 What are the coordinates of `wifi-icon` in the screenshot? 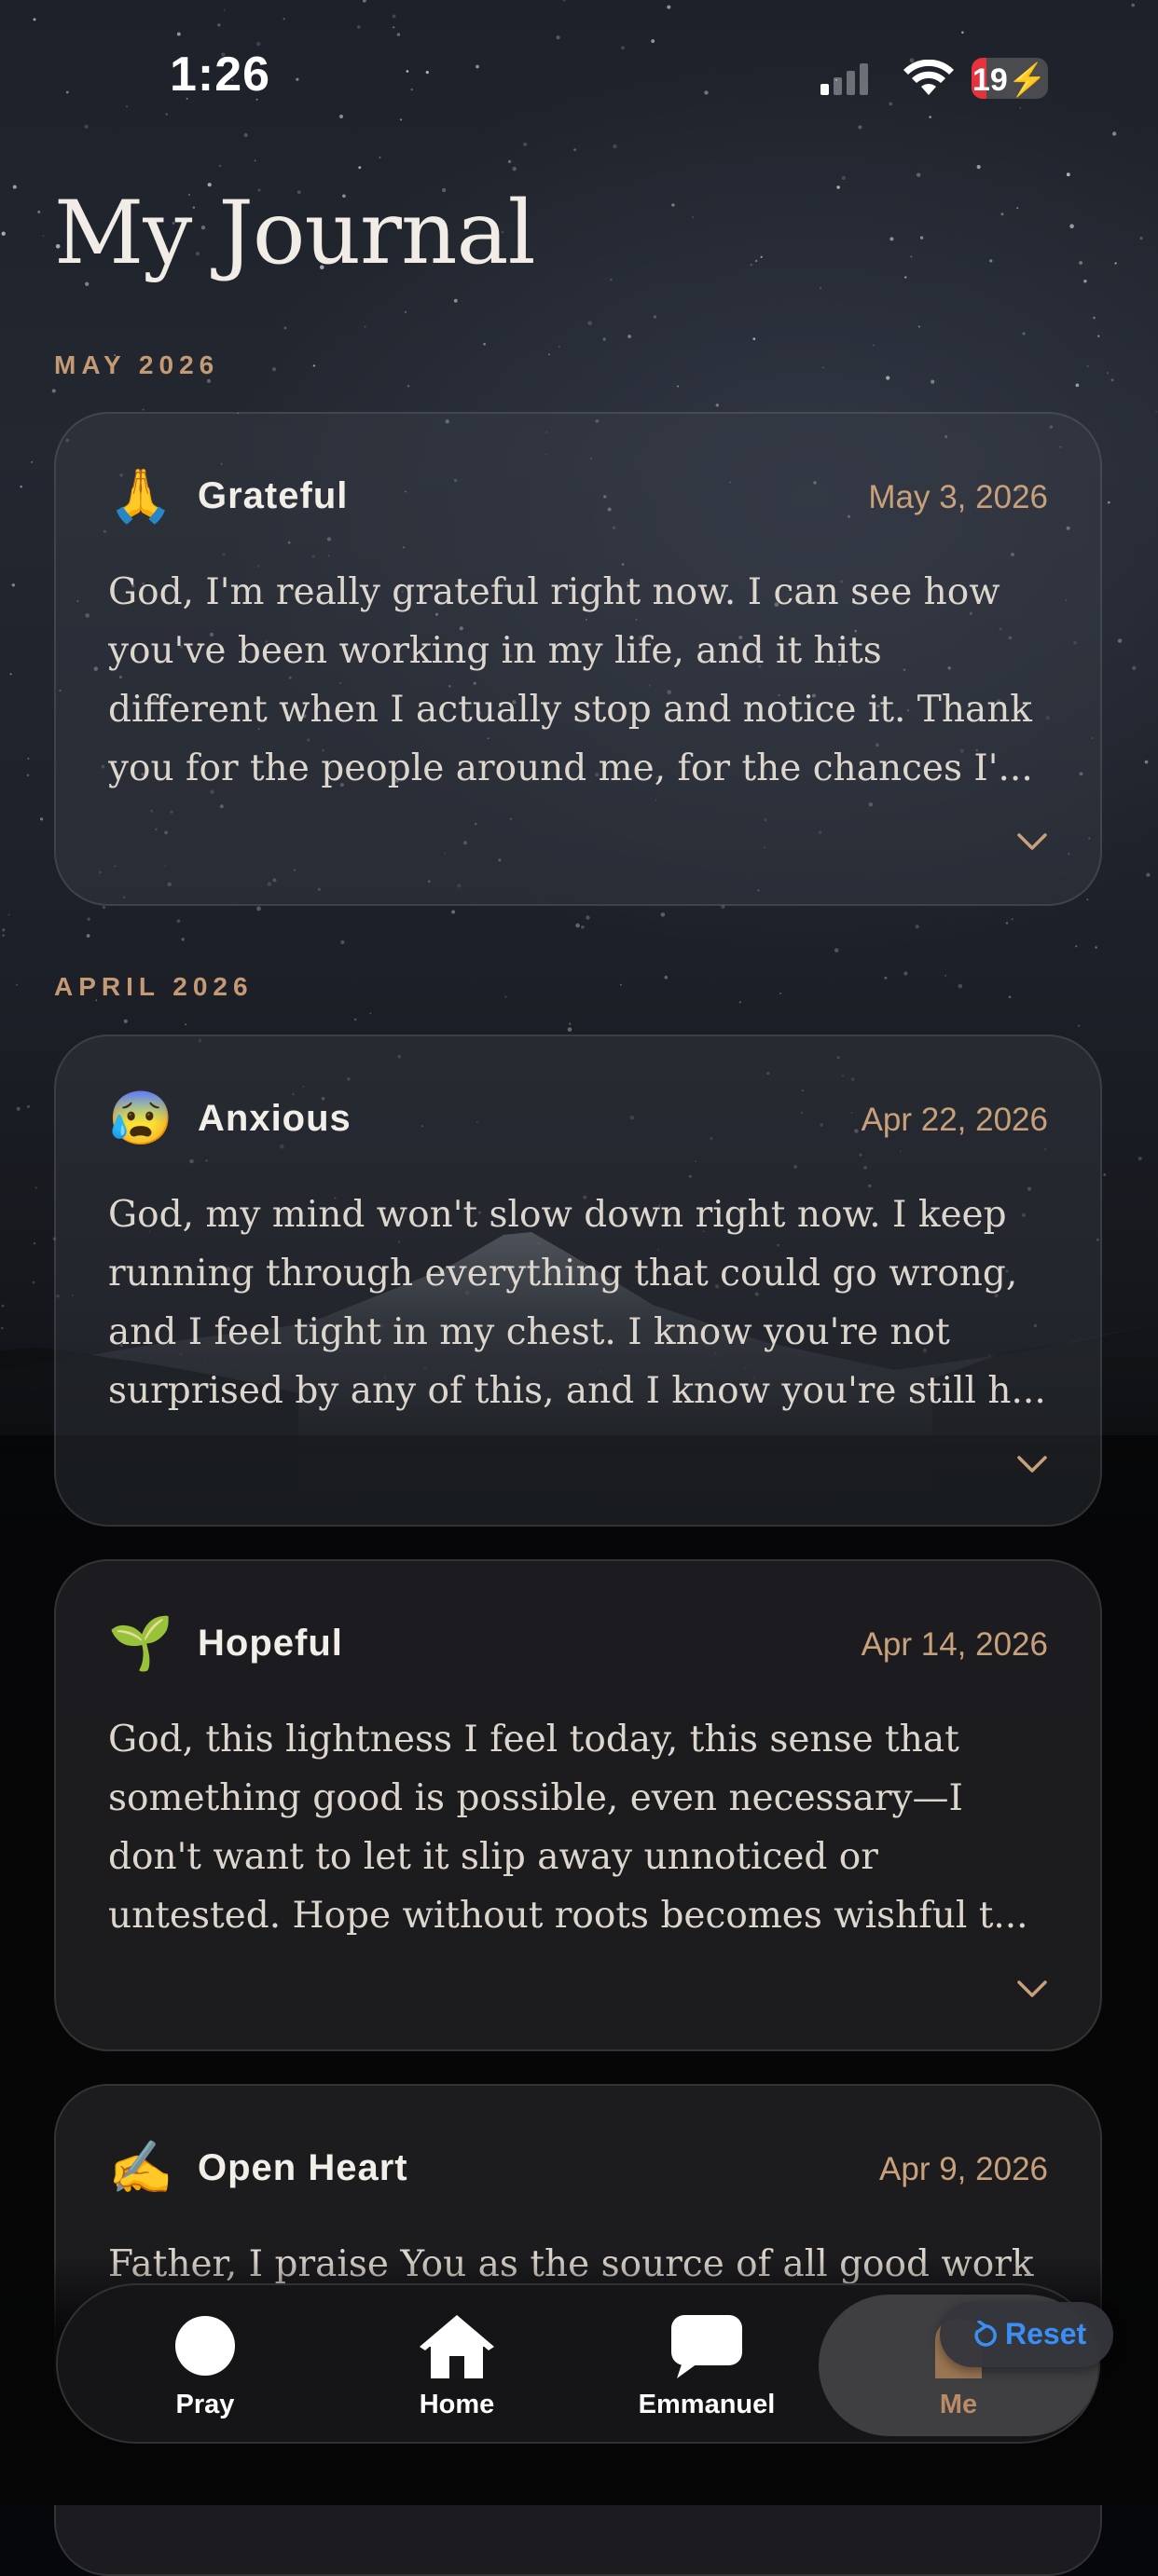 It's located at (928, 77).